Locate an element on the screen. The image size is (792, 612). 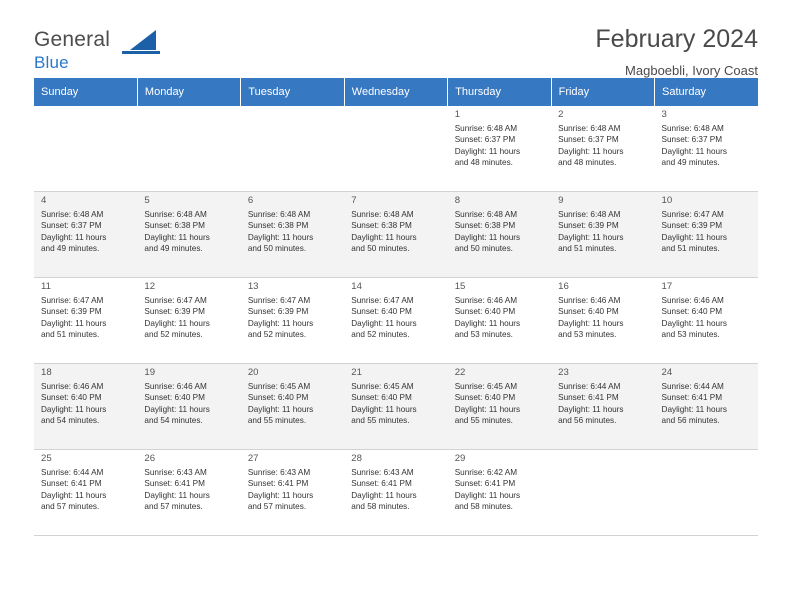
day-info-line: and 51 minutes. is located at coordinates (690, 249).